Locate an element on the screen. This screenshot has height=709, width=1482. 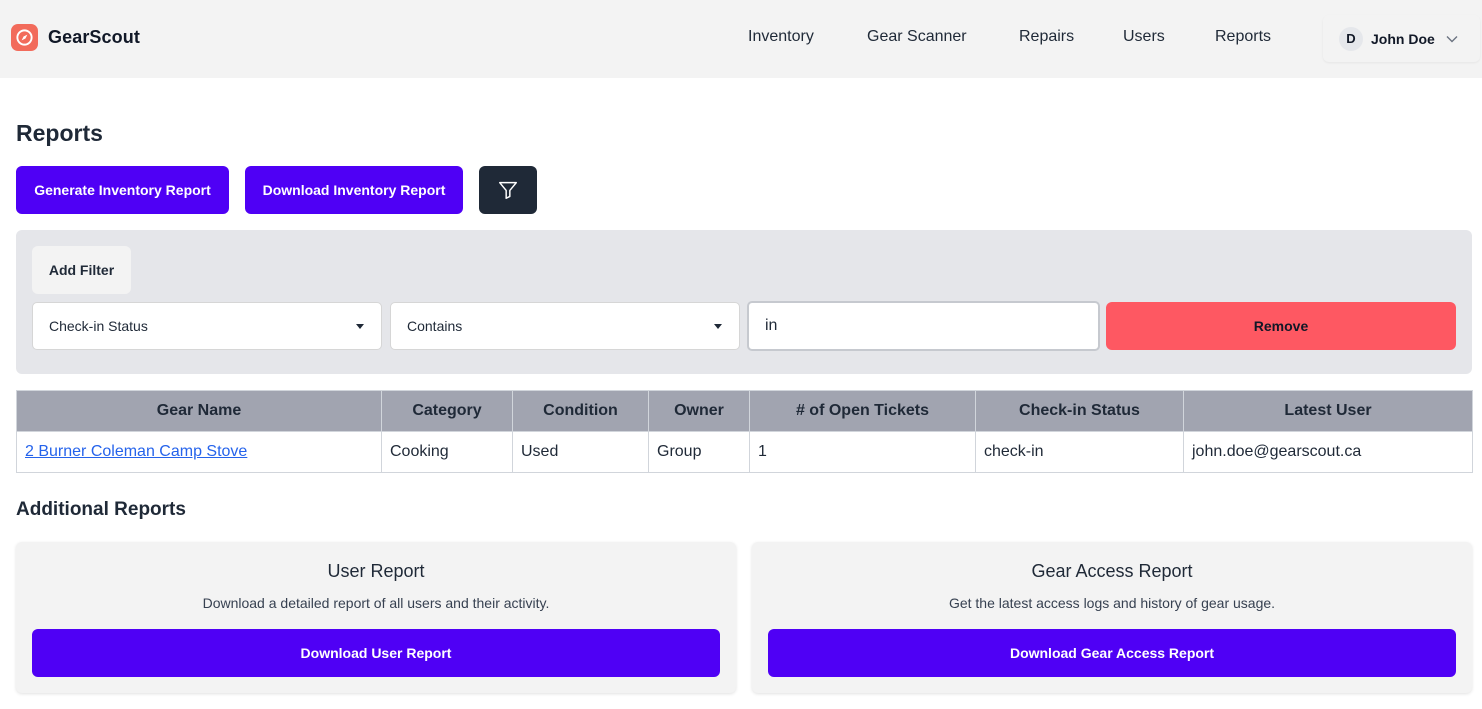
avatar: D is located at coordinates (1351, 38).